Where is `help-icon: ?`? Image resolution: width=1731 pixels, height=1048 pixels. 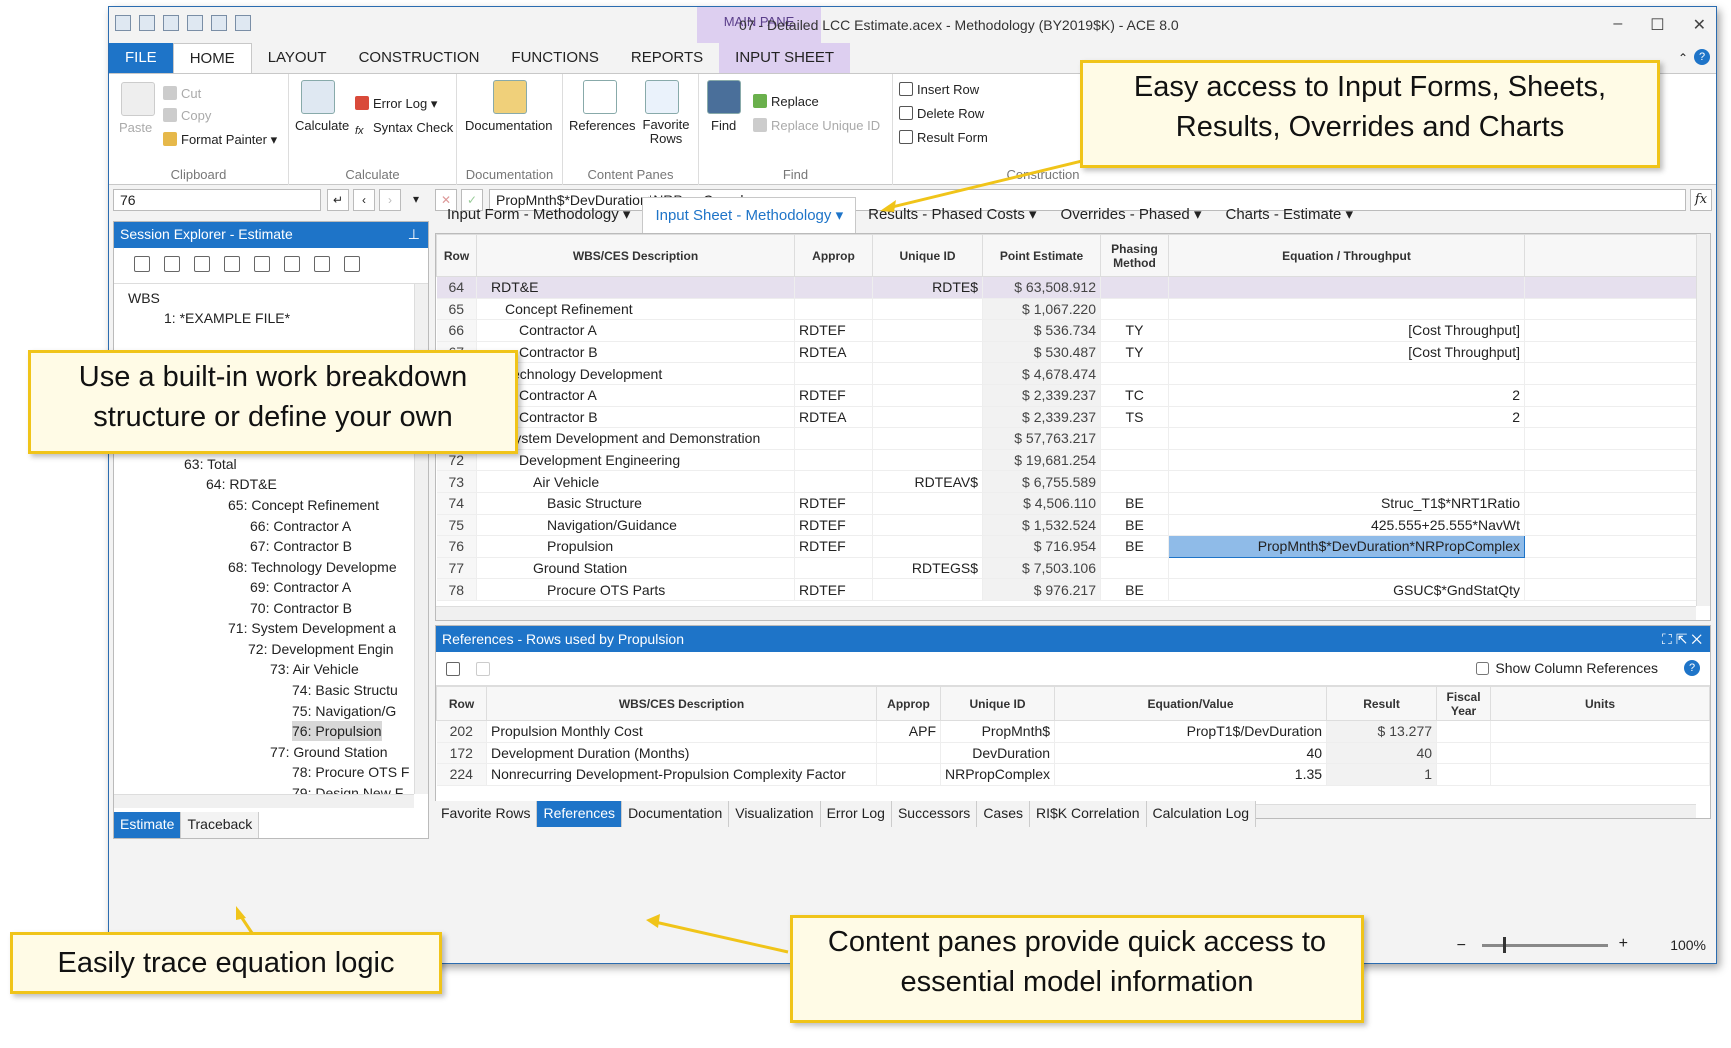 help-icon: ? is located at coordinates (1702, 57).